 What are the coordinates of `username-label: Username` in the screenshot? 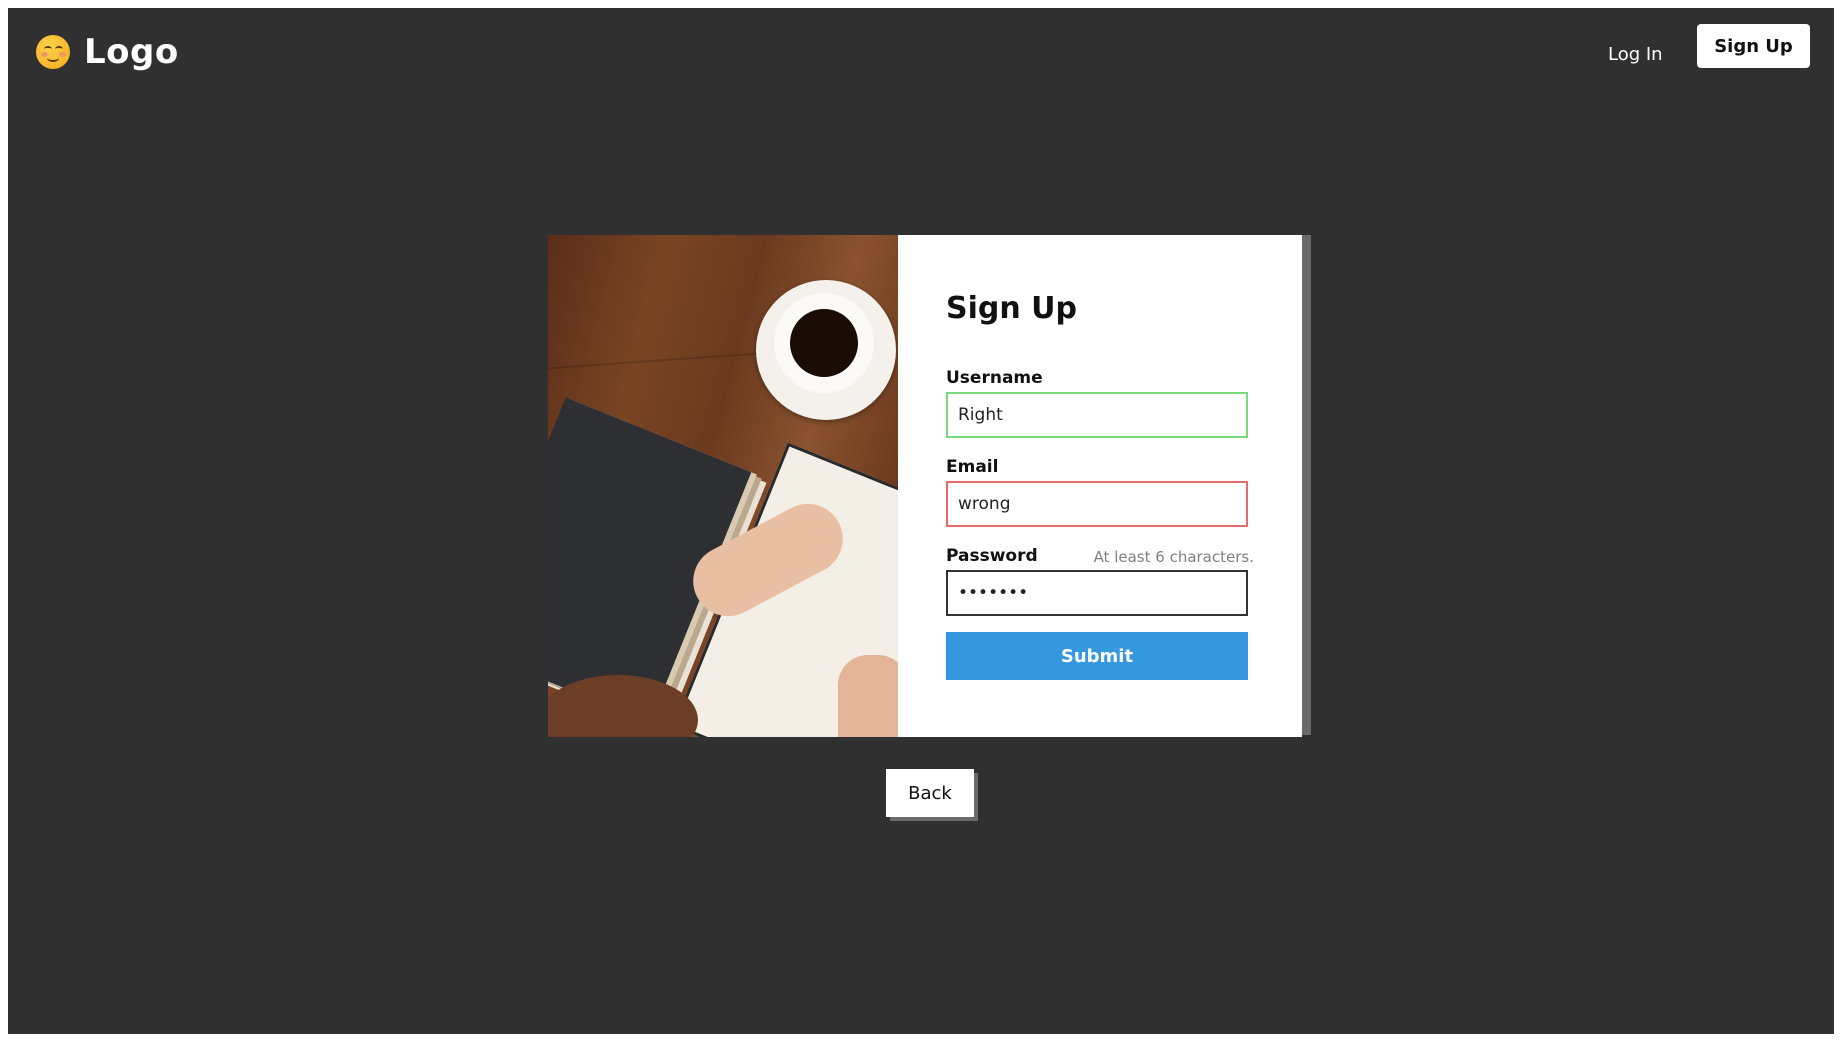 It's located at (994, 378).